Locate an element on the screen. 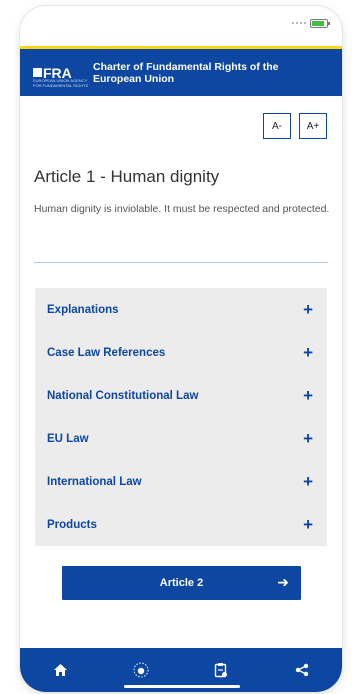  clipboard-icon is located at coordinates (221, 670).